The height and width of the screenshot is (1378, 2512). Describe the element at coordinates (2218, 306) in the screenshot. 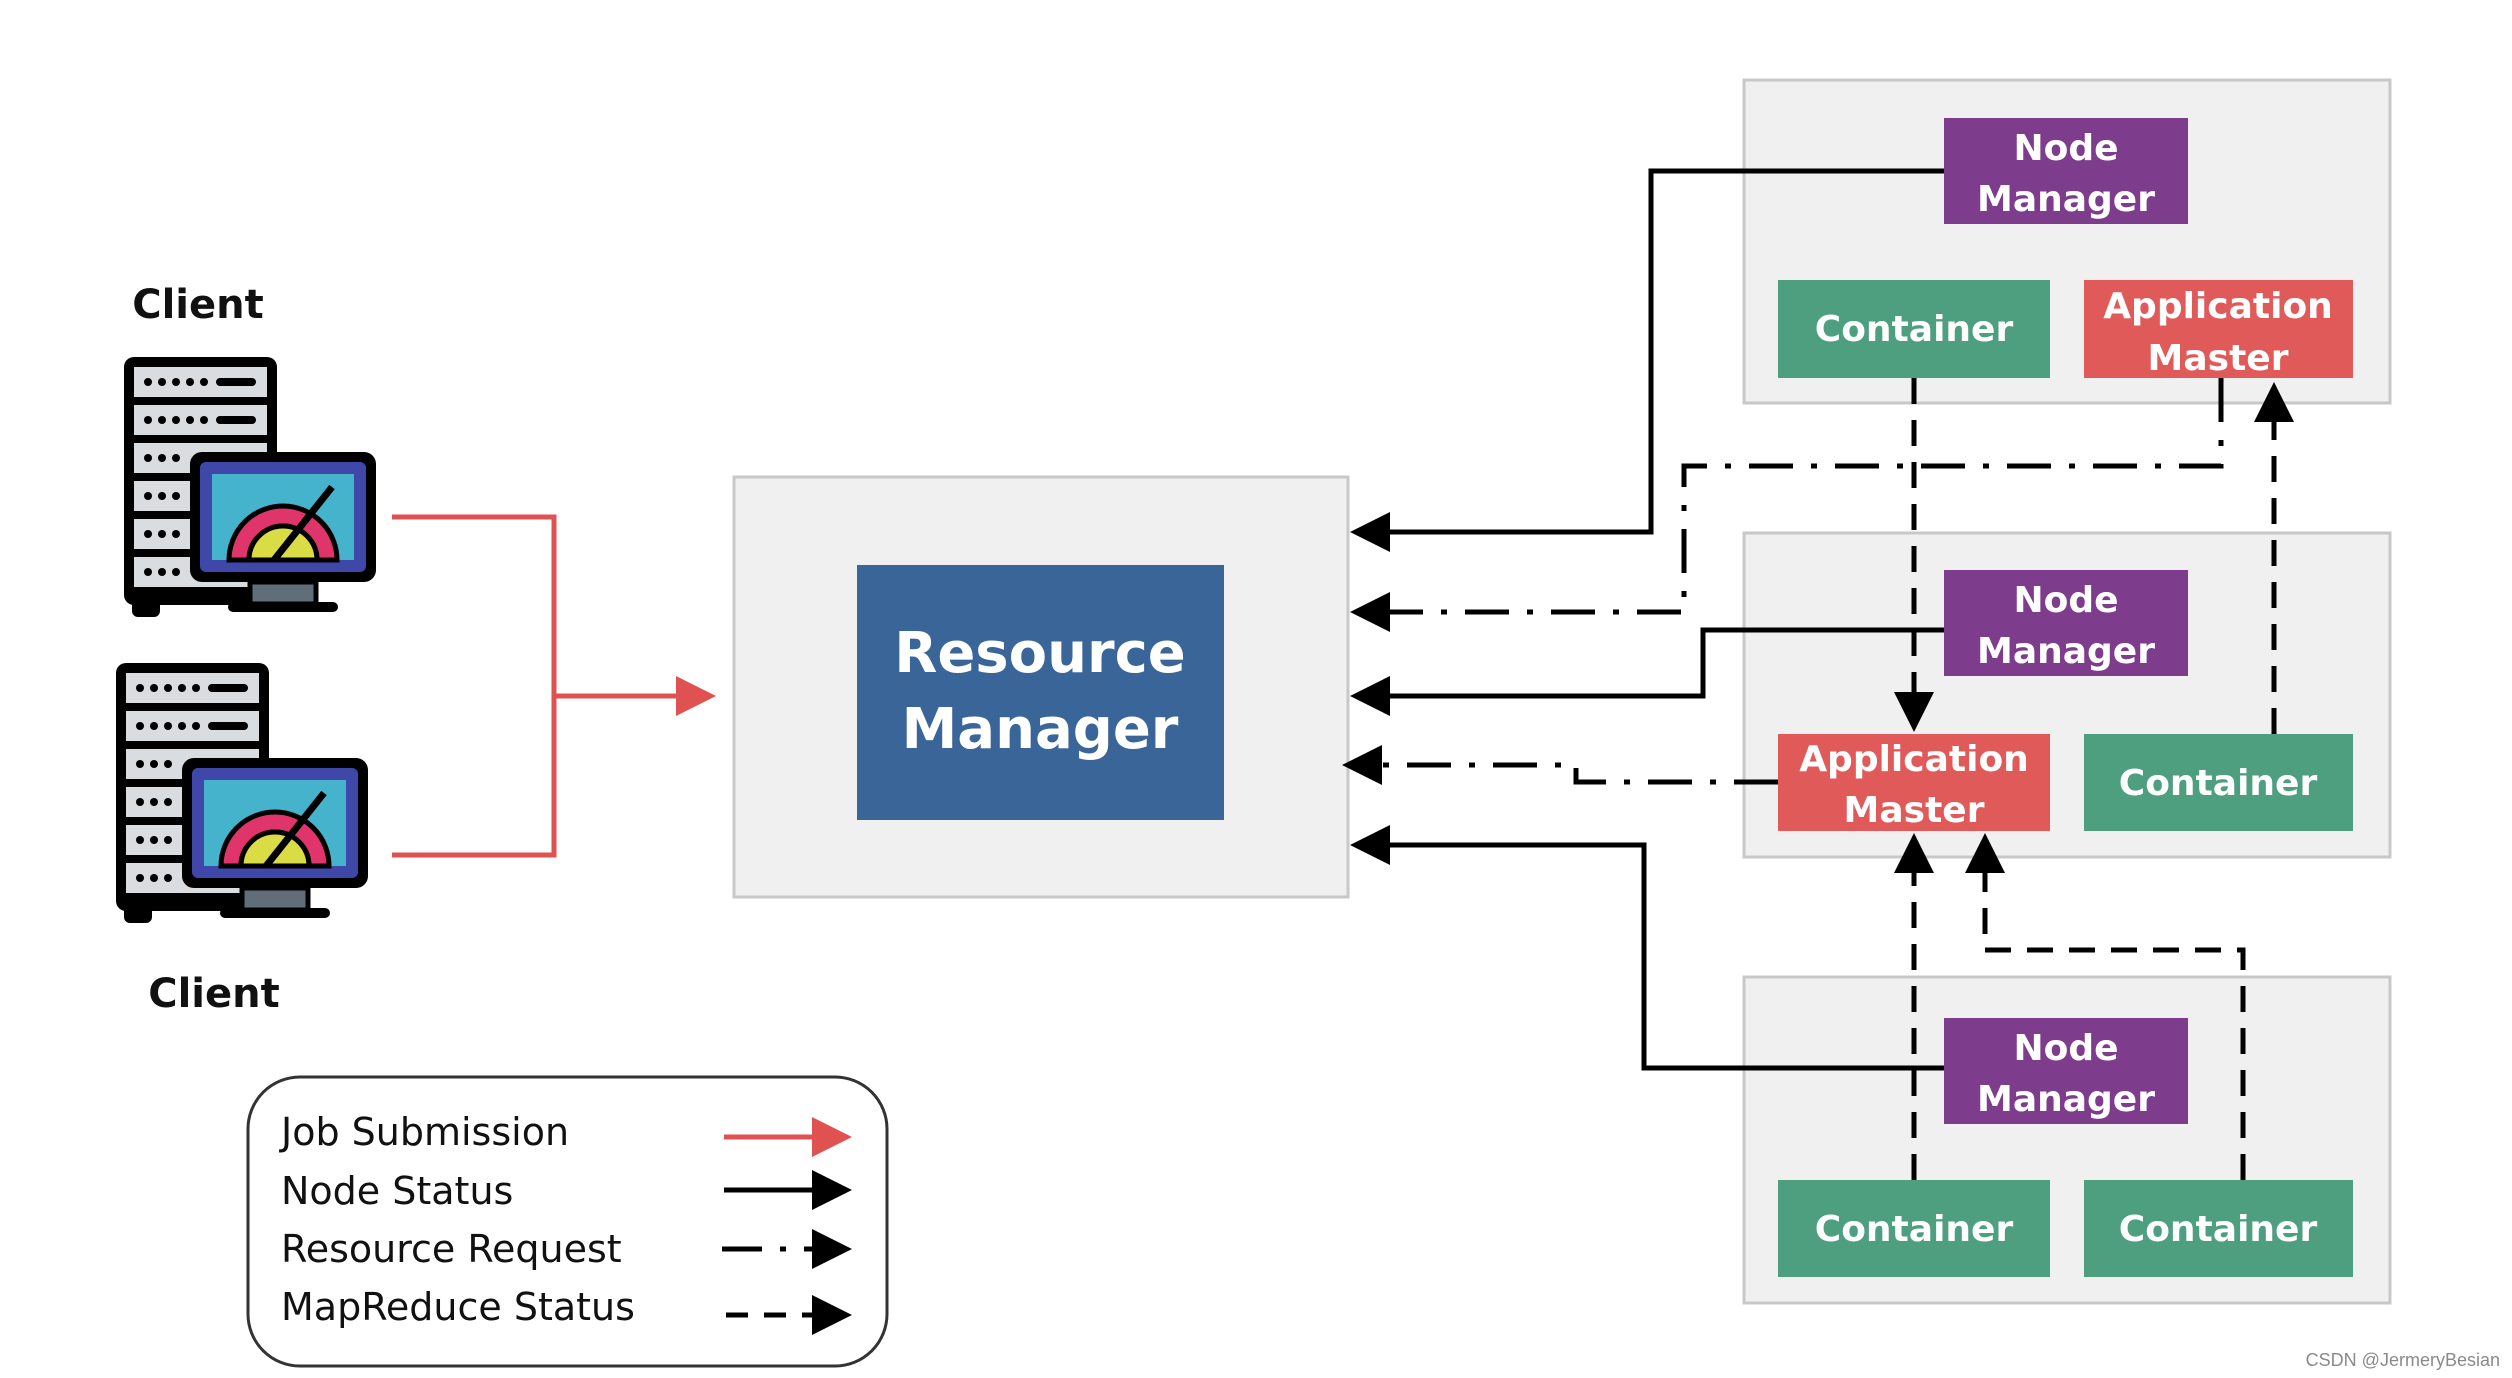

I see `application-master-label-1a: Application` at that location.